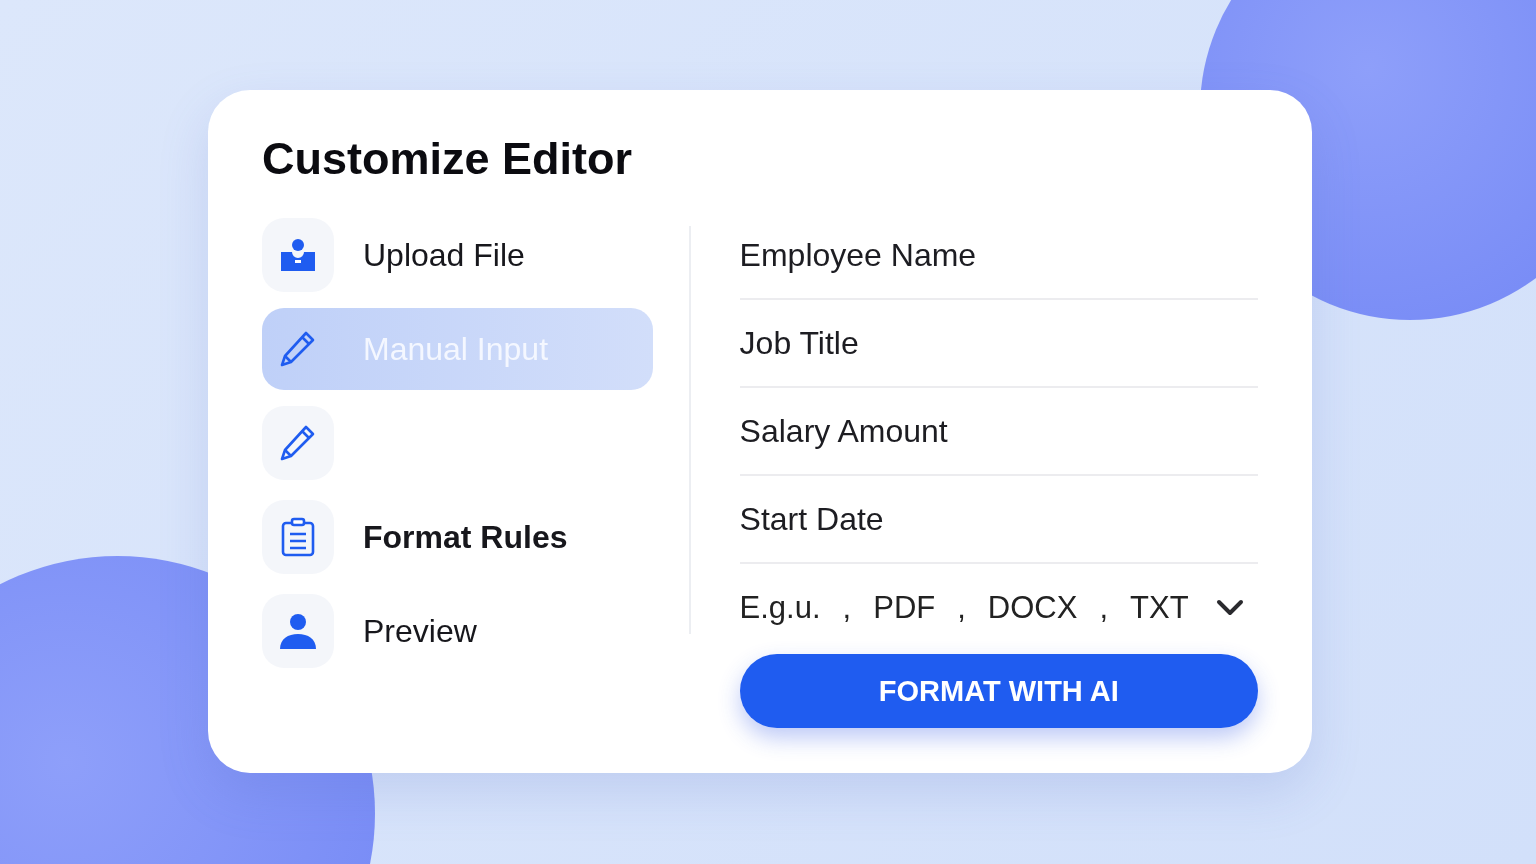 This screenshot has width=1536, height=864. I want to click on format-option-text: DOCX, so click(1032, 608).